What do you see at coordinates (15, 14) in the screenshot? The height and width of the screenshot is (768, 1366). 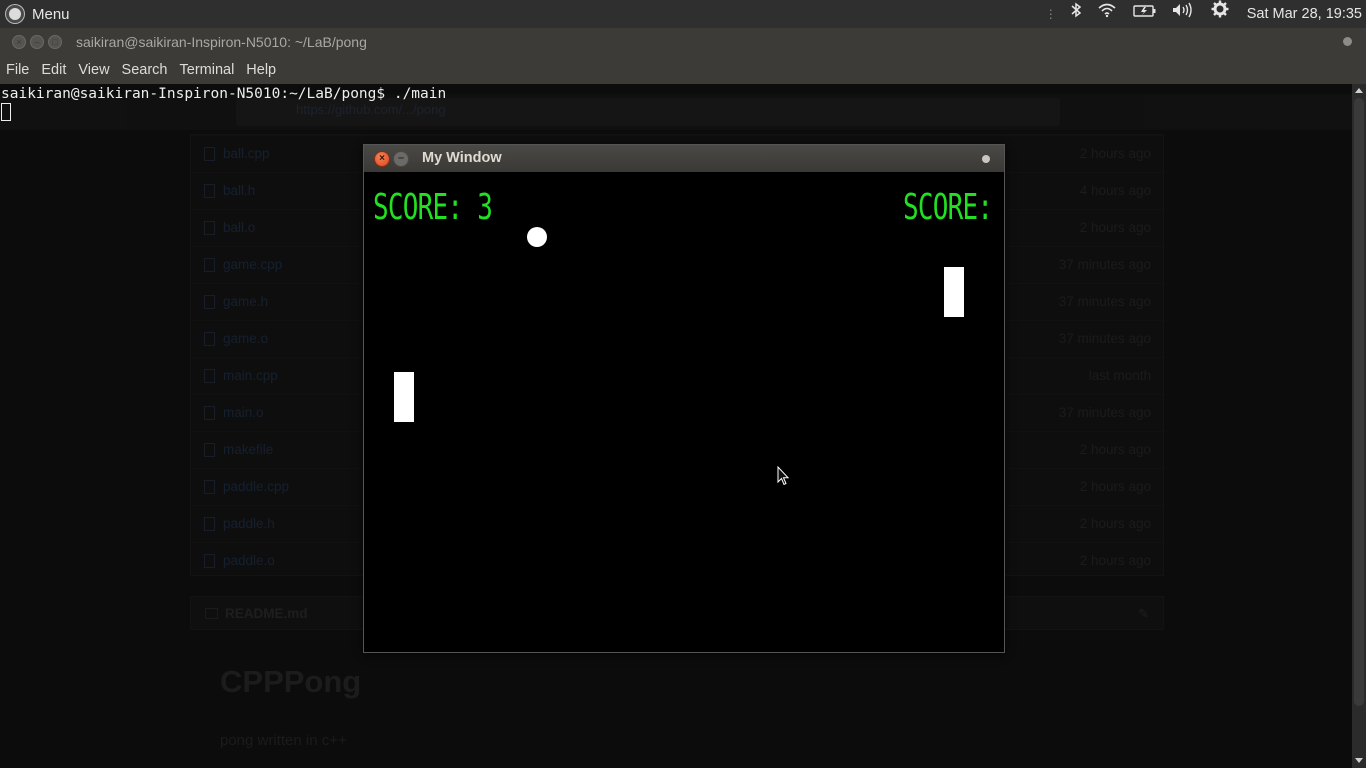 I see `ubuntu-logo-icon` at bounding box center [15, 14].